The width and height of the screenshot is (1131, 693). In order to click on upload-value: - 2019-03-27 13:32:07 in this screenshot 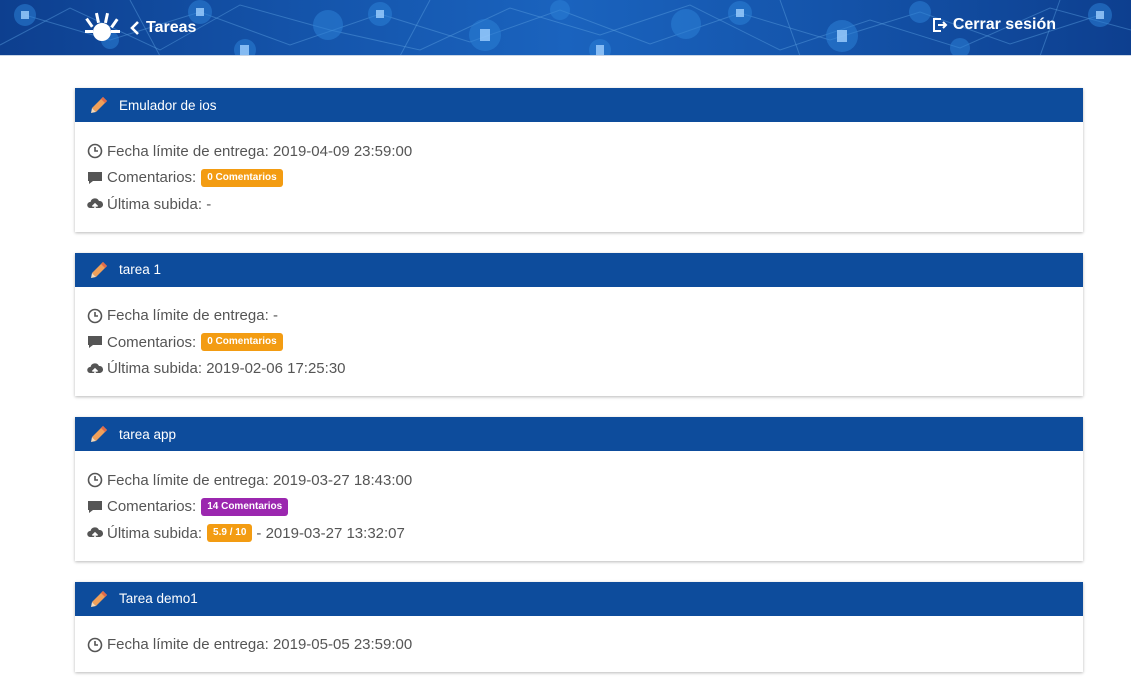, I will do `click(330, 533)`.